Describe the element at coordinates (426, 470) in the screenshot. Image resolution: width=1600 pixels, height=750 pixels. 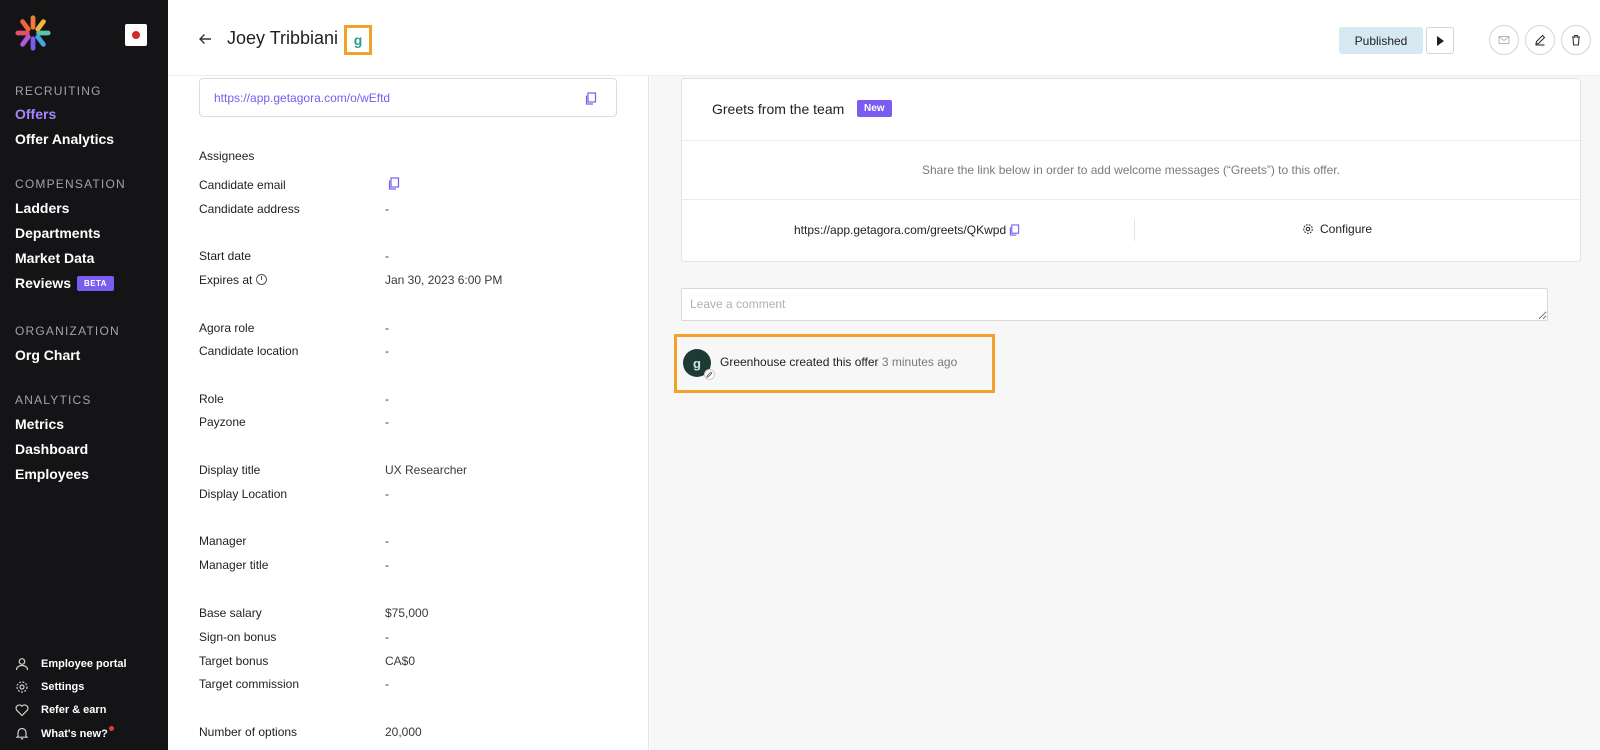
I see `display-title-value: UX Researcher` at that location.